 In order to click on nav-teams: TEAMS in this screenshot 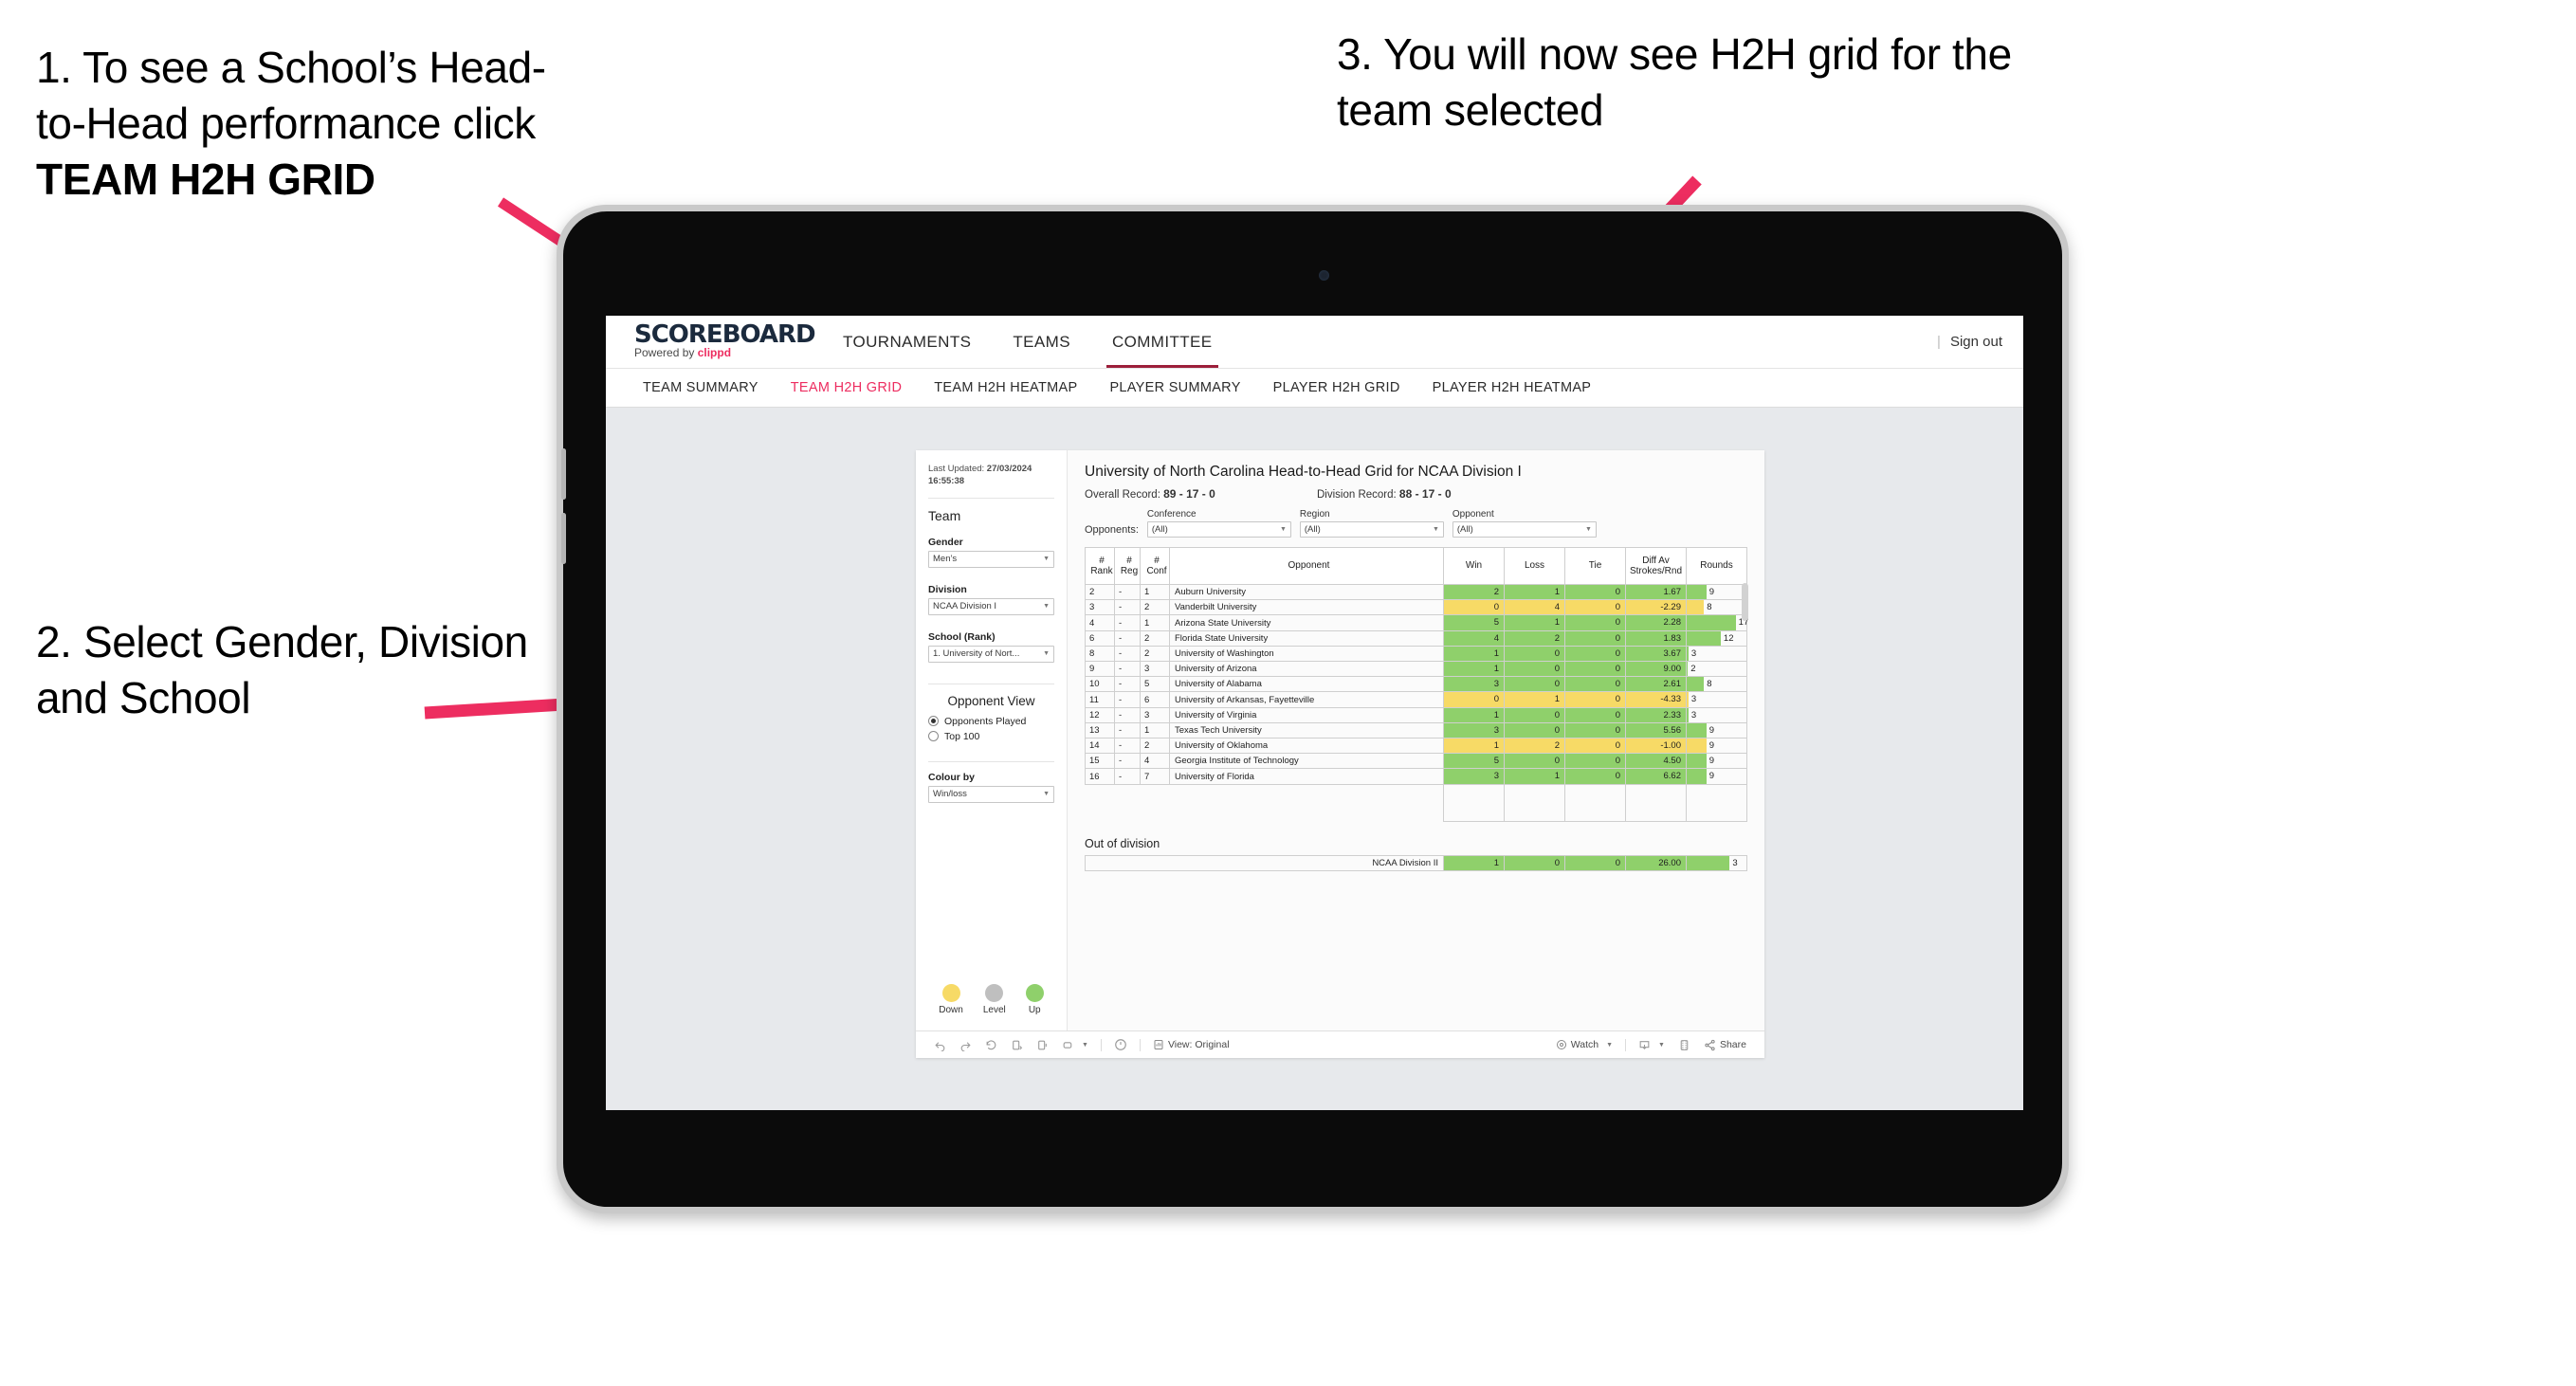, I will do `click(1041, 342)`.